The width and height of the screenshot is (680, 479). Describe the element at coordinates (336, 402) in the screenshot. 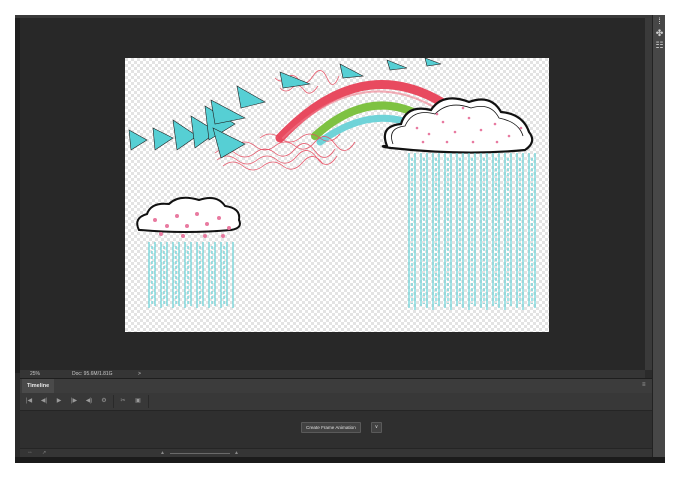

I see `timeline-controls: |◀ ◀| ▶ |▶ ◀) ⚙ ✂ ▣` at that location.